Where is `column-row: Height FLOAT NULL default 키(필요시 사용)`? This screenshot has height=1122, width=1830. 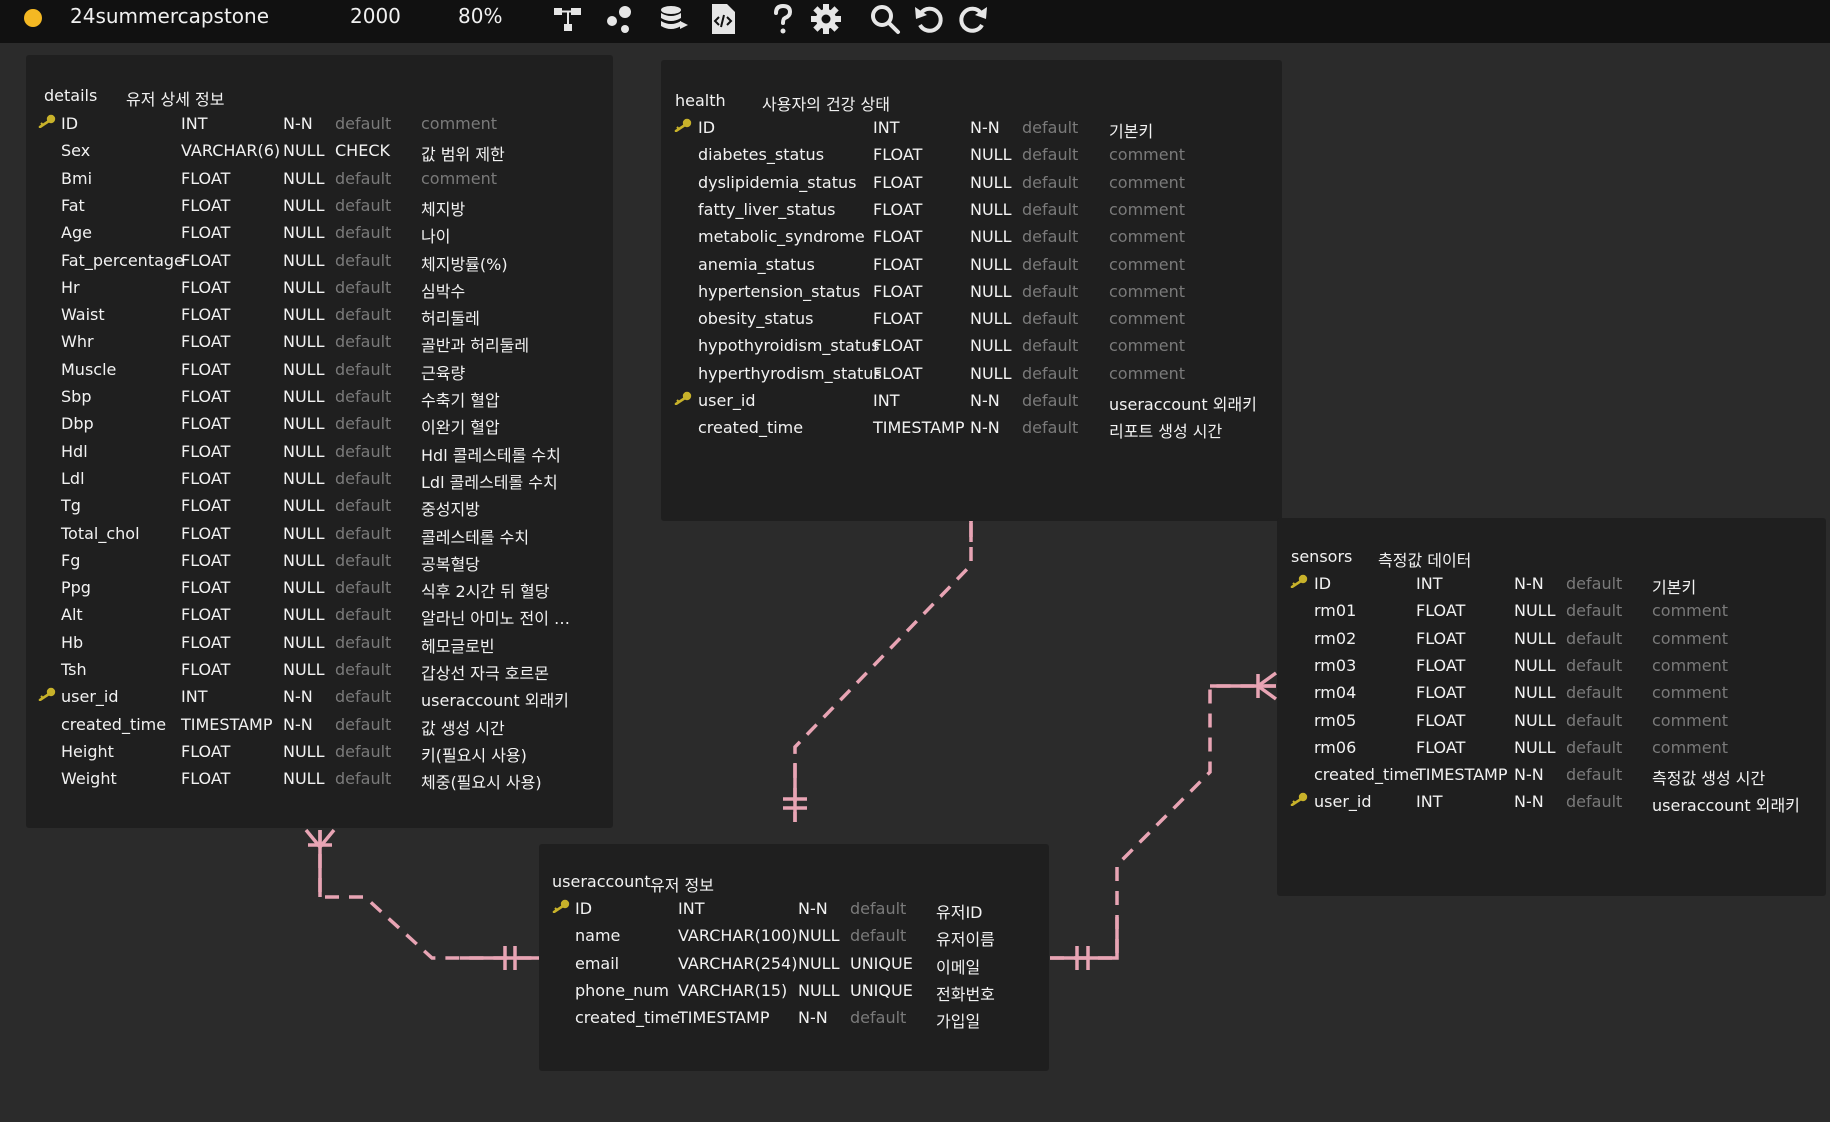 column-row: Height FLOAT NULL default 키(필요시 사용) is located at coordinates (319, 755).